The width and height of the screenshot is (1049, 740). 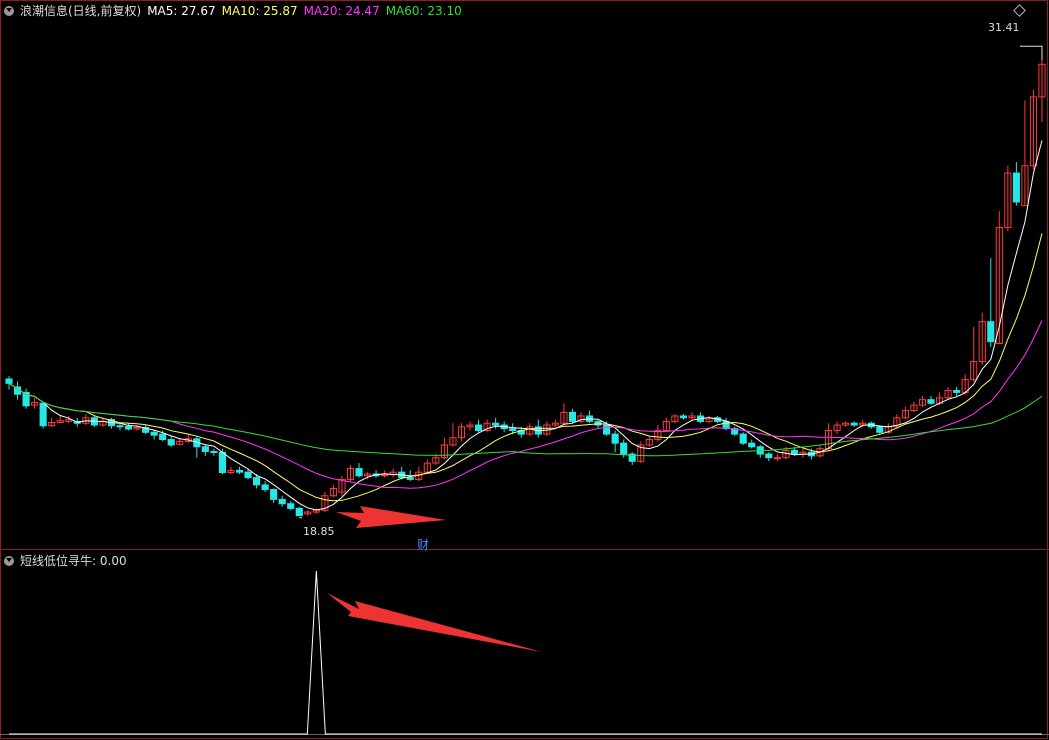 I want to click on low-price-label: 18.85, so click(x=319, y=531).